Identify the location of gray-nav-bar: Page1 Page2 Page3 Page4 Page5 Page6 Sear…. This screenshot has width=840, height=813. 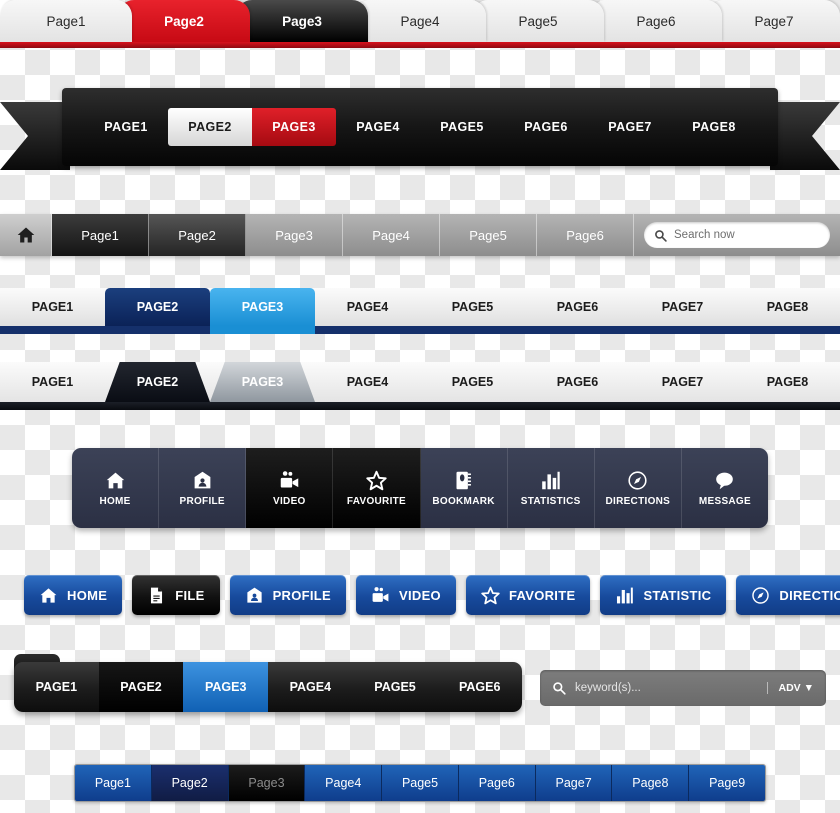
(420, 235).